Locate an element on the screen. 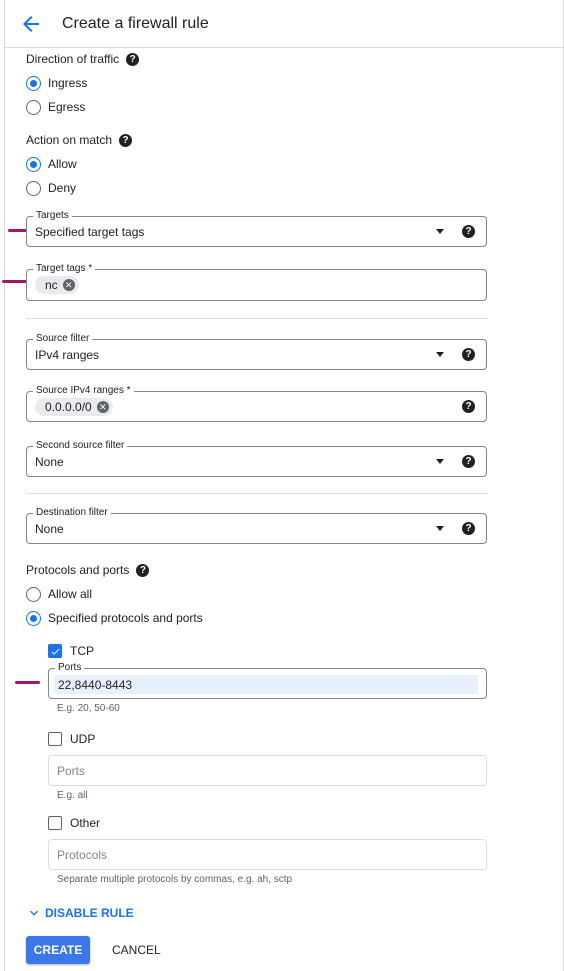 This screenshot has height=971, width=564. left-border is located at coordinates (4, 485).